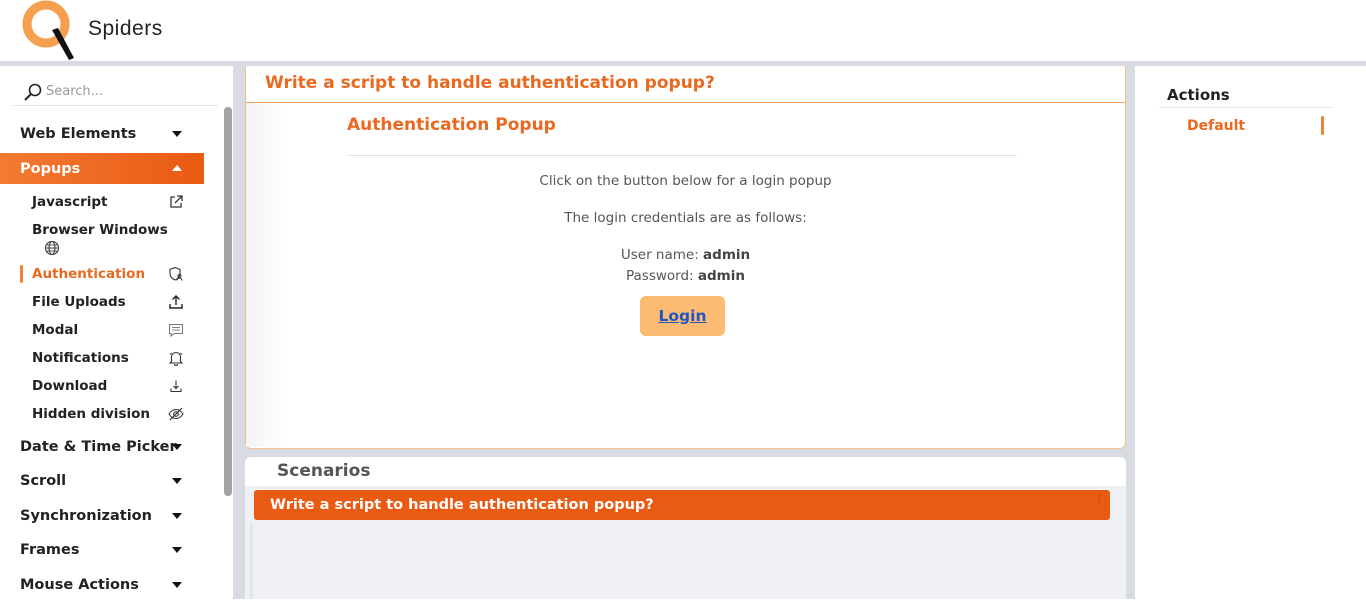  Describe the element at coordinates (1216, 126) in the screenshot. I see `action-default: Default` at that location.